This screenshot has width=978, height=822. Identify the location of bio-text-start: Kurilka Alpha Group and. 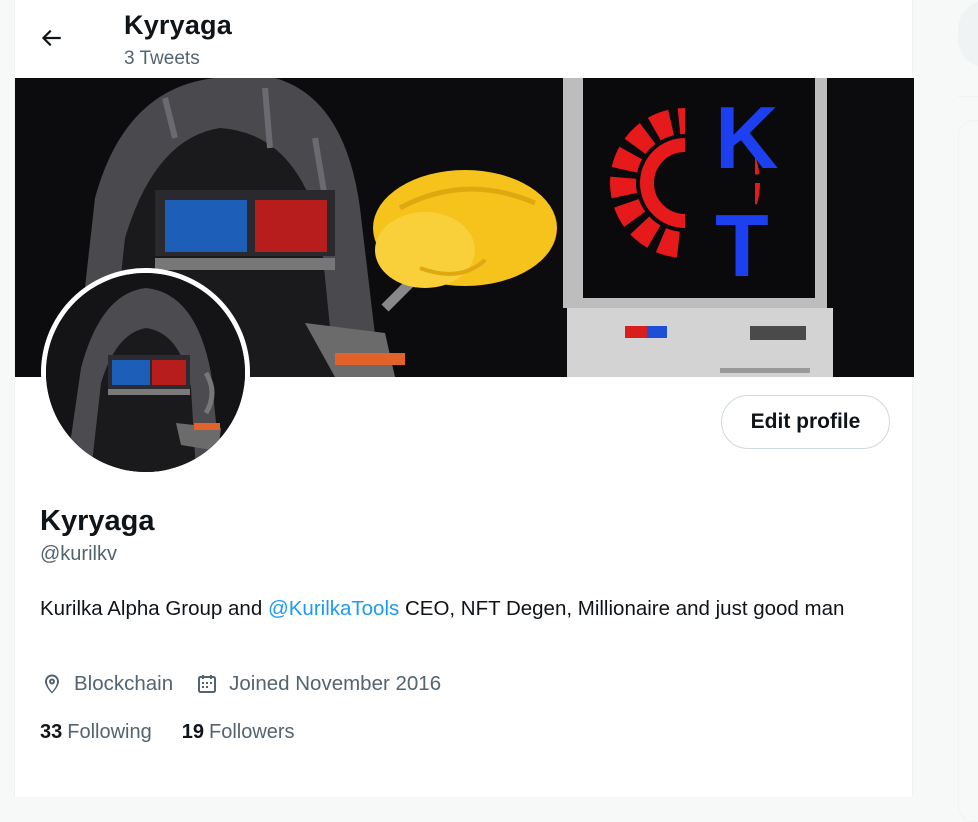
(154, 608).